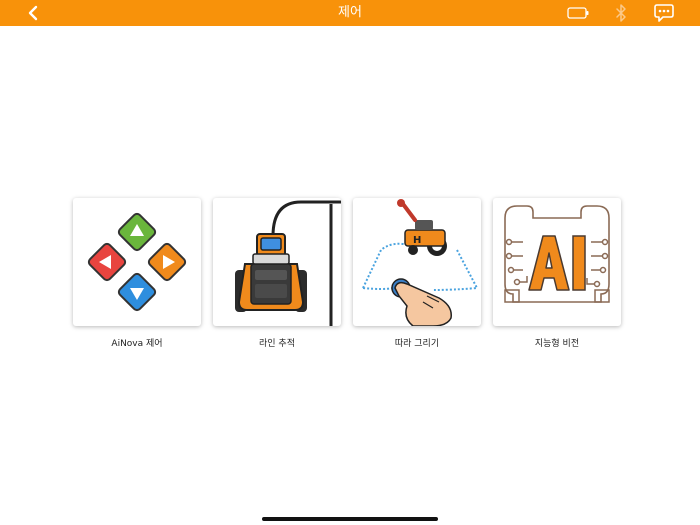  What do you see at coordinates (664, 13) in the screenshot?
I see `chat-bubble-icon` at bounding box center [664, 13].